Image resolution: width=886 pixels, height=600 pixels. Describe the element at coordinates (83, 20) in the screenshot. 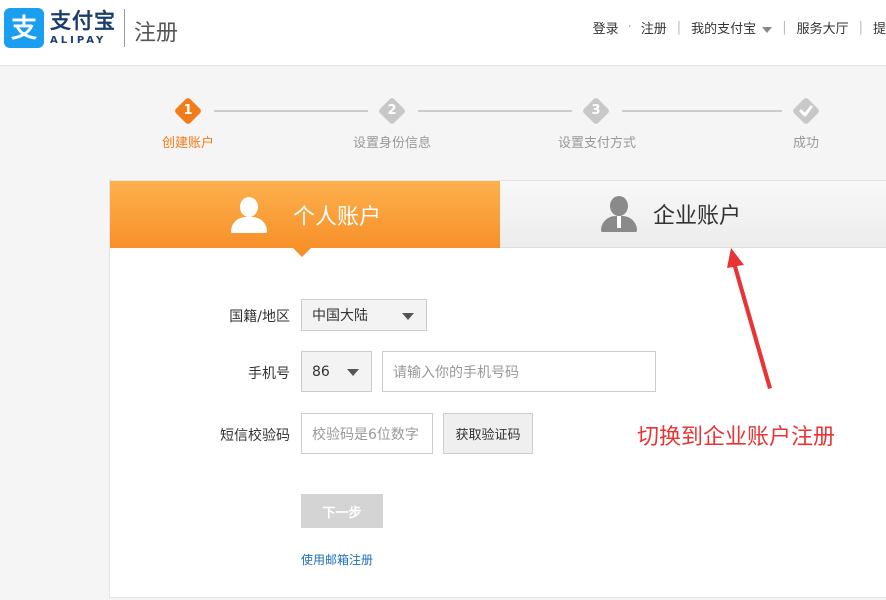

I see `logo-cn-text: 支付宝` at that location.